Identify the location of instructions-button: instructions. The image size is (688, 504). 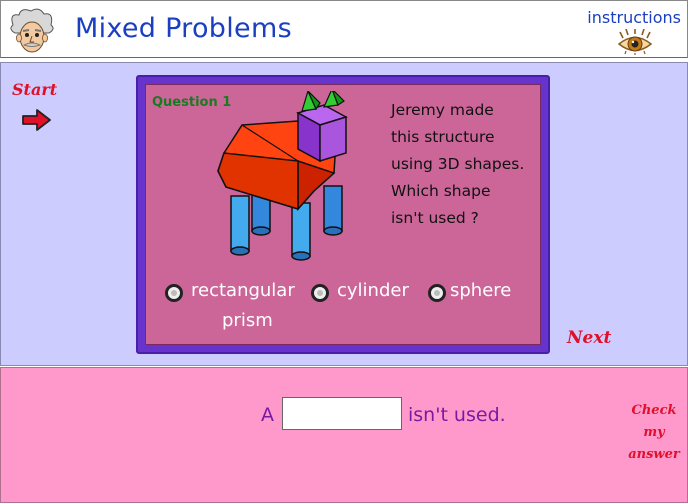
(628, 30).